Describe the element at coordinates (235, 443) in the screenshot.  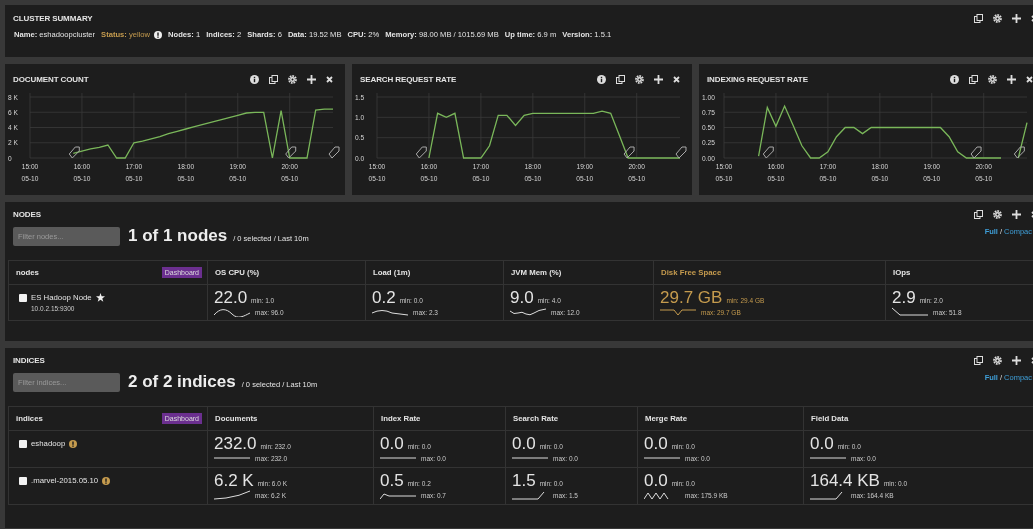
I see `metric-value: 232.0` at that location.